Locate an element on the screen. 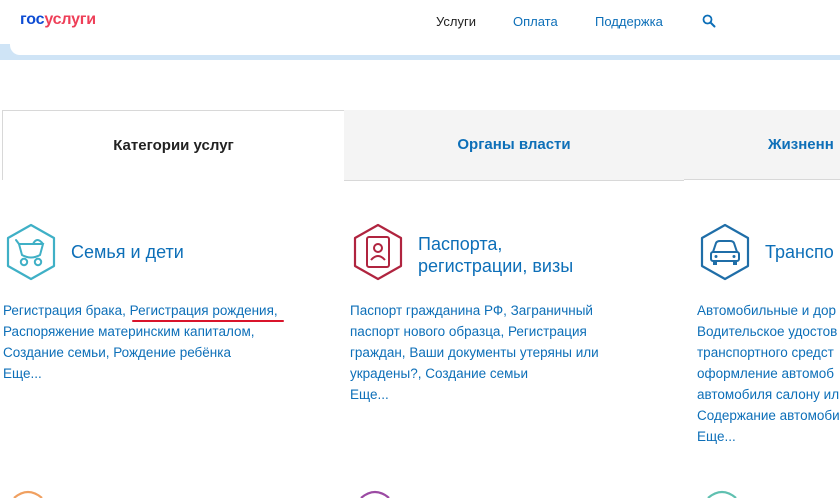 This screenshot has height=498, width=840. link-birth-registration: Регистрация рождения is located at coordinates (202, 310).